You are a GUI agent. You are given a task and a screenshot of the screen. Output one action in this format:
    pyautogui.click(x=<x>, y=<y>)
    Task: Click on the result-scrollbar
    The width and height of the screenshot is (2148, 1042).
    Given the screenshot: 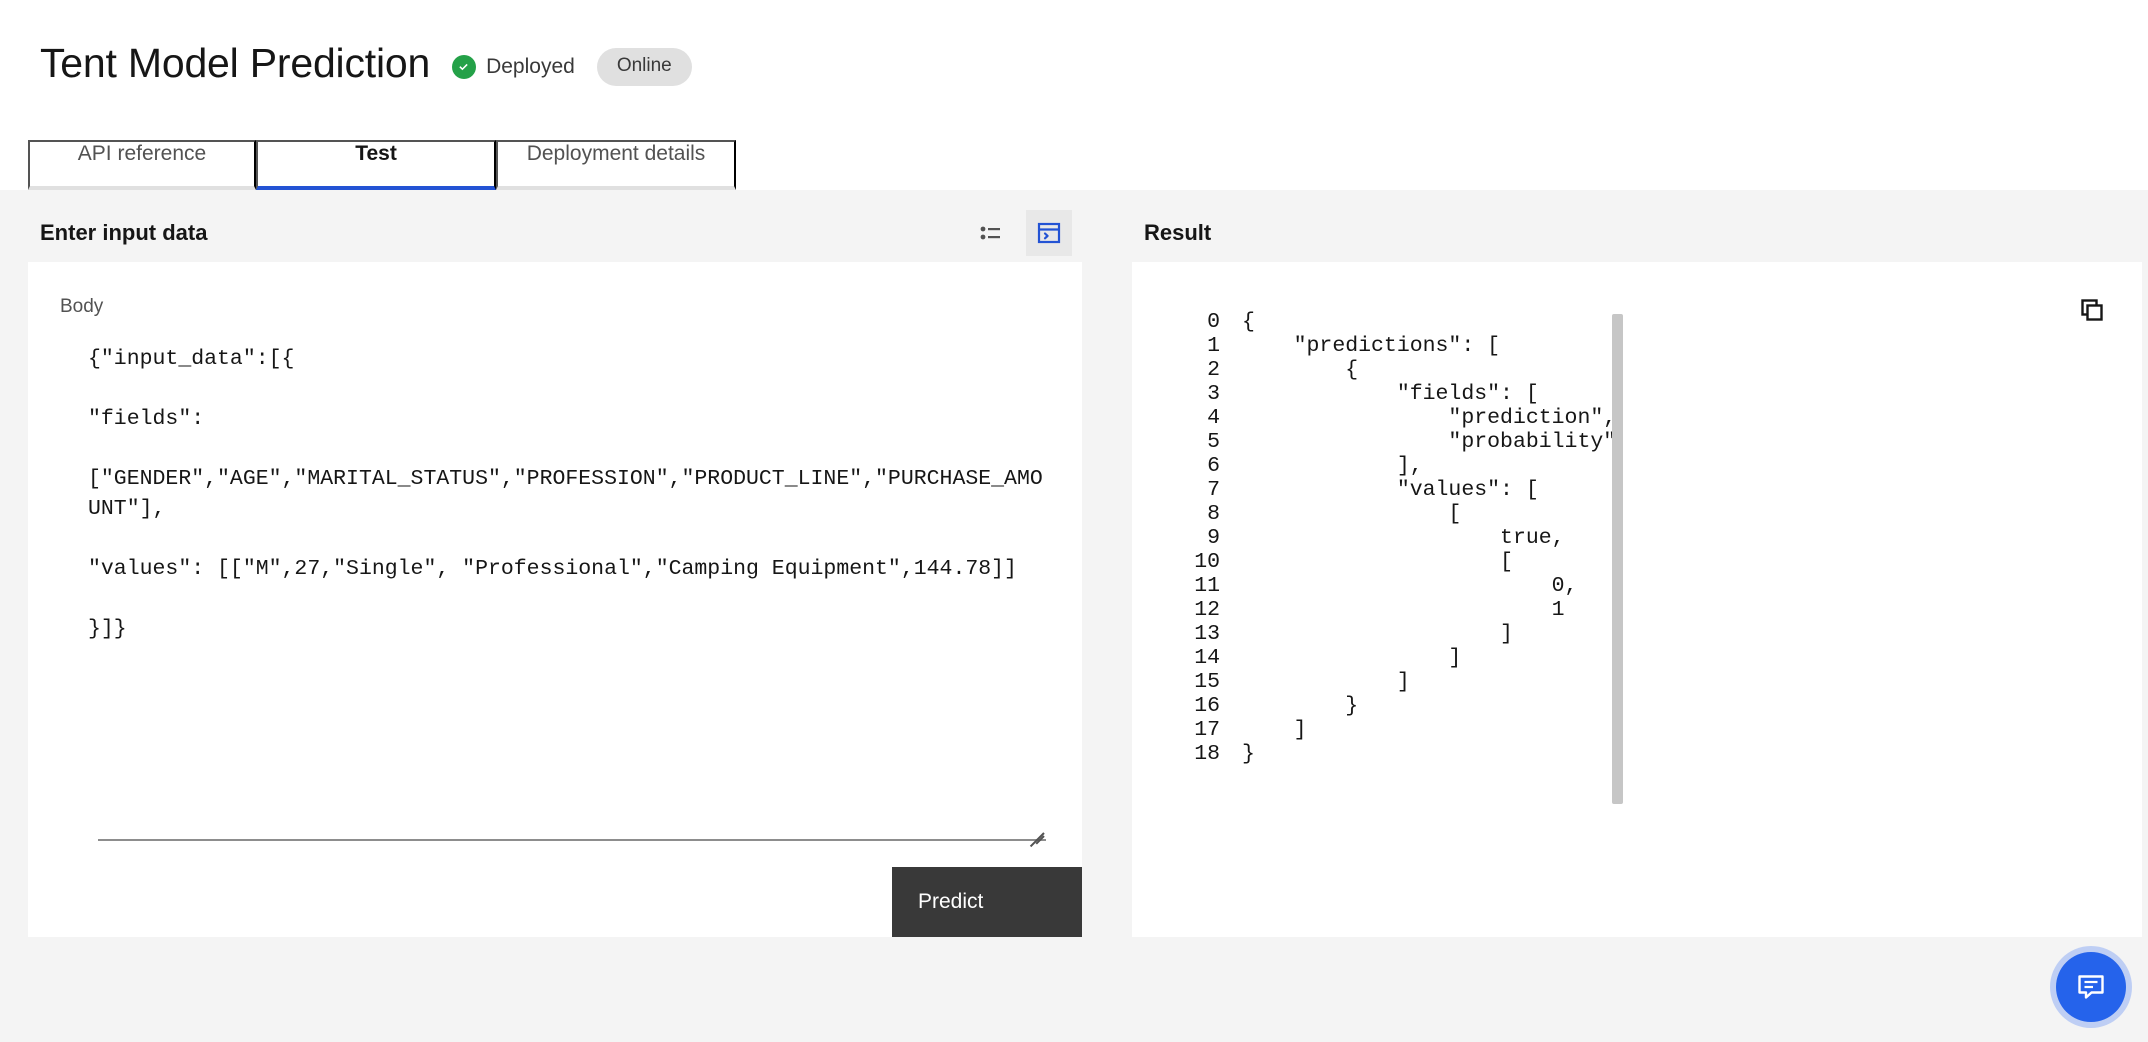 What is the action you would take?
    pyautogui.click(x=1617, y=559)
    